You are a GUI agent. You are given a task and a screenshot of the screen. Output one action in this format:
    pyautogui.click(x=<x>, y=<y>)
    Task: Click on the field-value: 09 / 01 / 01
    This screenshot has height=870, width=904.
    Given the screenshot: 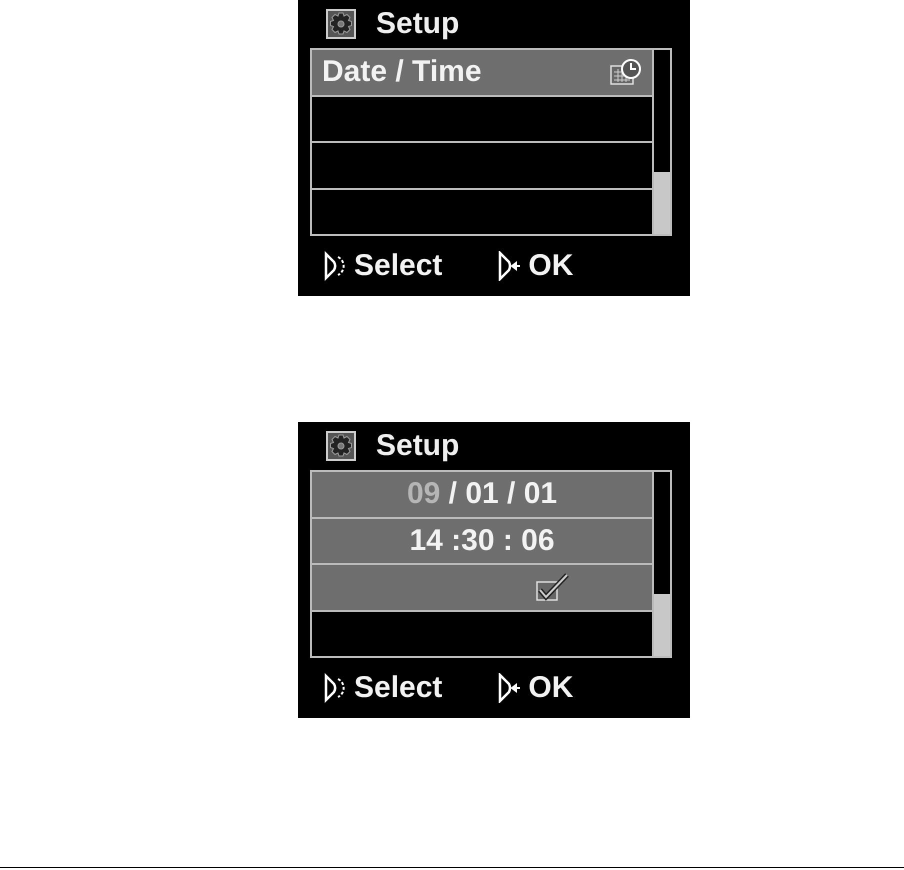 What is the action you would take?
    pyautogui.click(x=482, y=494)
    